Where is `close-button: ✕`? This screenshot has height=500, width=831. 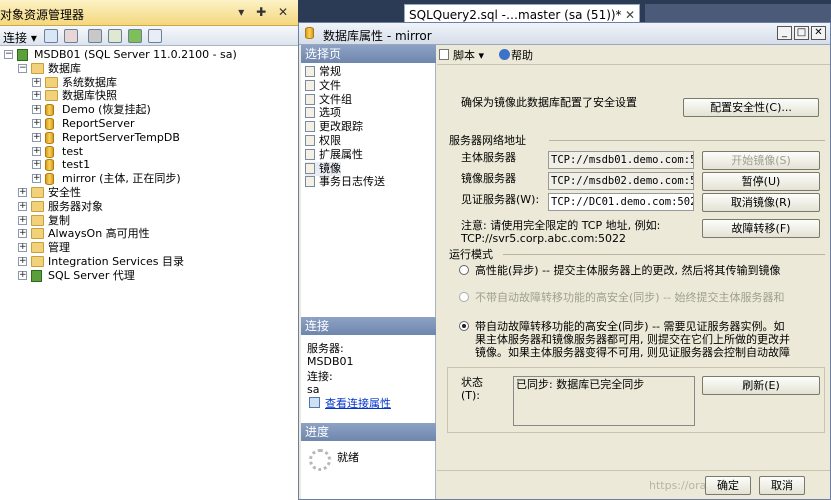 close-button: ✕ is located at coordinates (818, 33).